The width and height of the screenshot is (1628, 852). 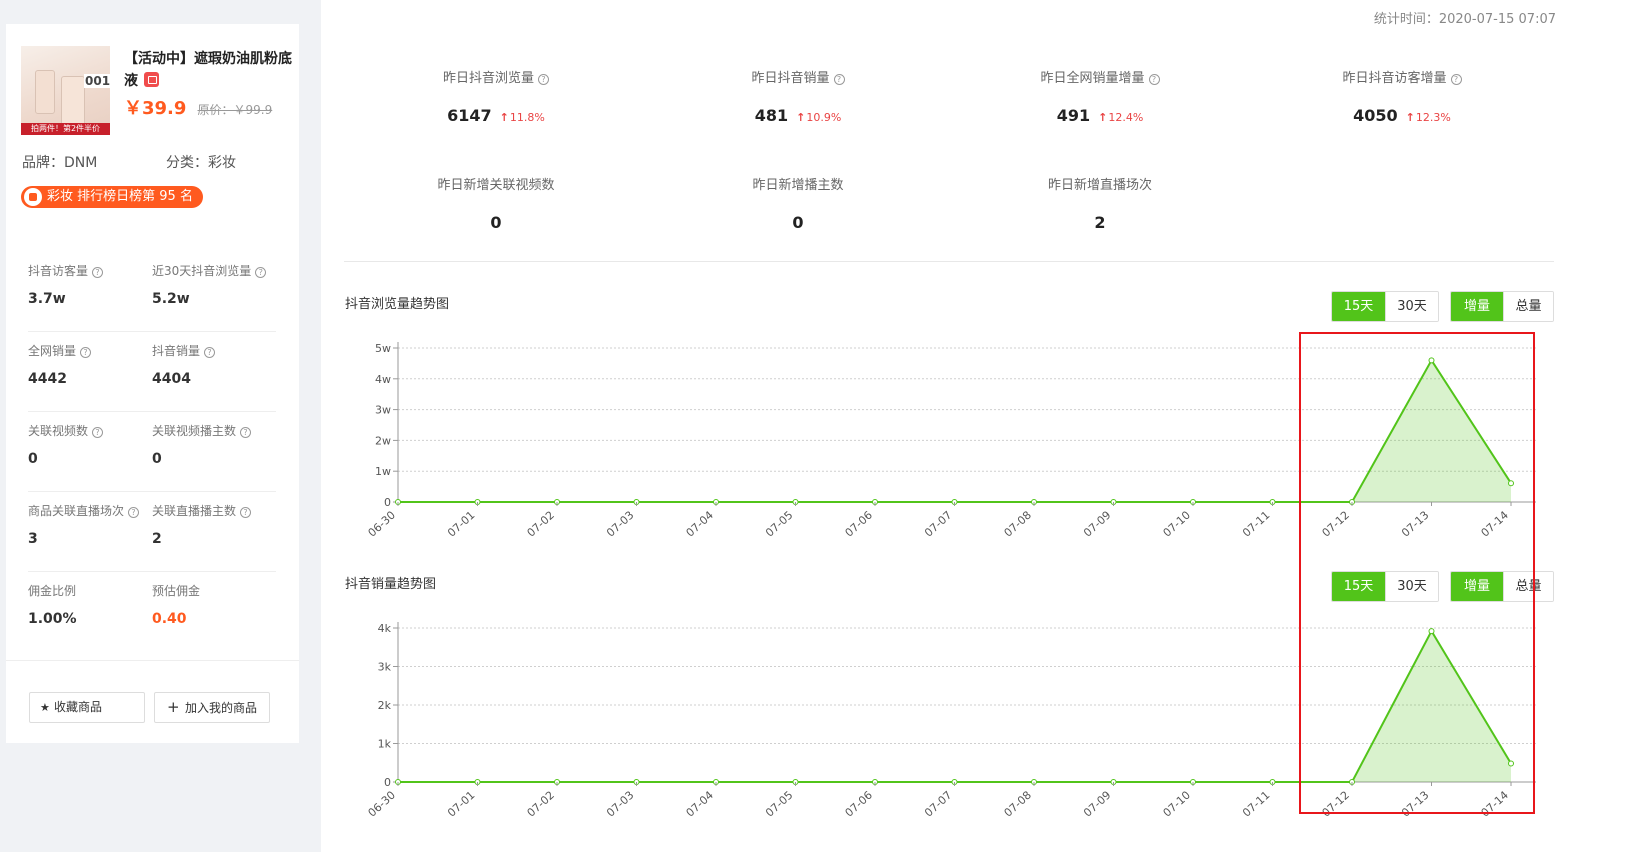 I want to click on y-tick-label: 2w, so click(x=383, y=440).